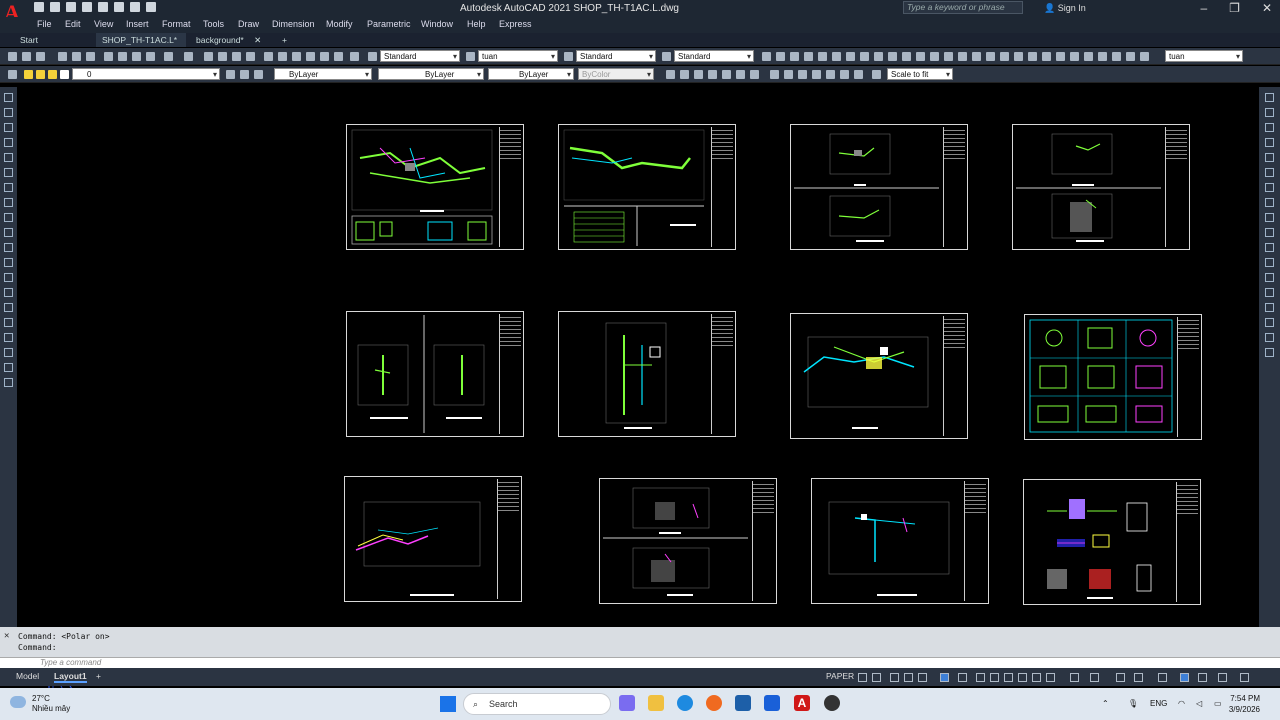 The height and width of the screenshot is (720, 1280). What do you see at coordinates (293, 24) in the screenshot?
I see `menu-dimension: Dimension` at bounding box center [293, 24].